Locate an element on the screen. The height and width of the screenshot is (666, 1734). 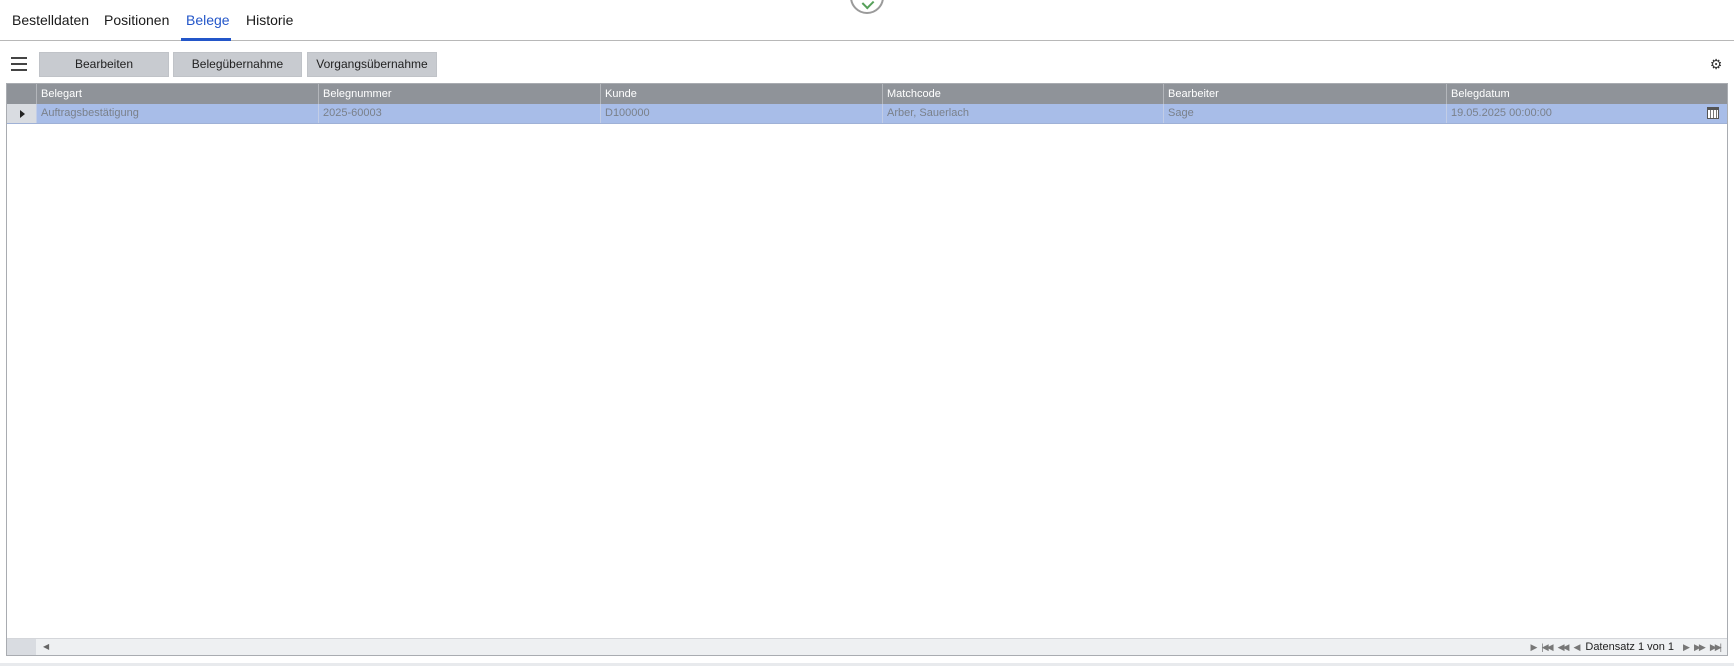
pager-last-icon: ▶▶| is located at coordinates (1716, 647).